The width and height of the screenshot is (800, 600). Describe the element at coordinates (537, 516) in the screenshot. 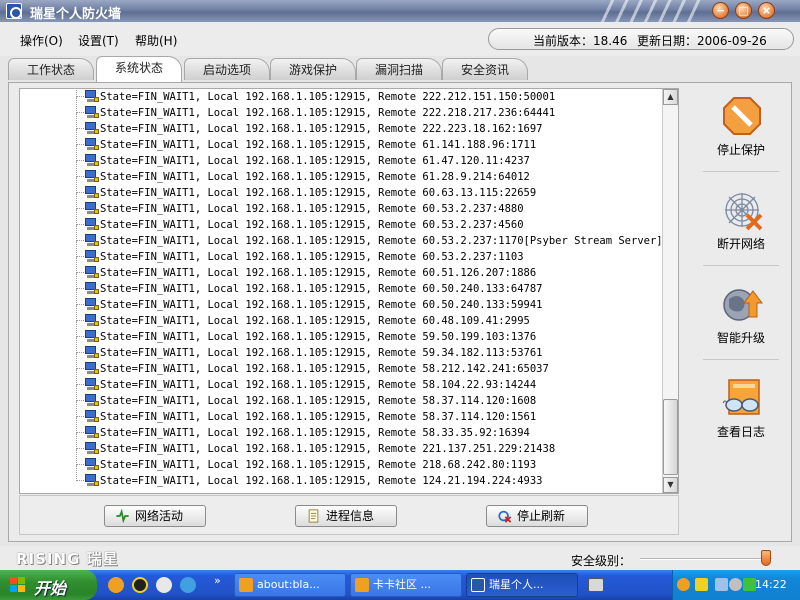

I see `stop-refresh-button: 停止刷新` at that location.